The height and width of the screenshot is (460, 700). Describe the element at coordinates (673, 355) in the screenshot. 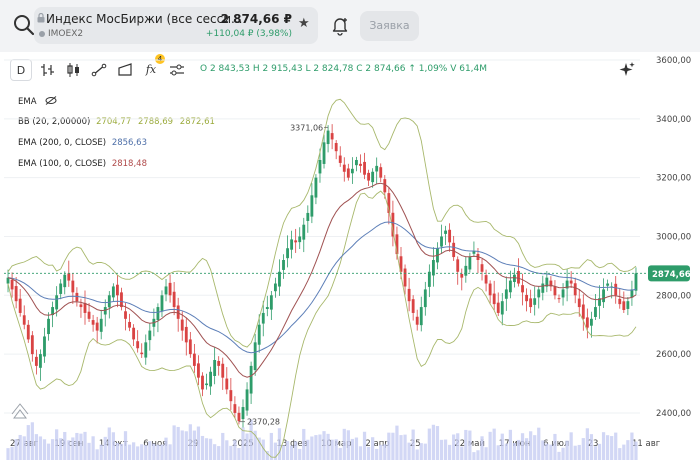

I see `y-tick-label: 2600,00` at that location.